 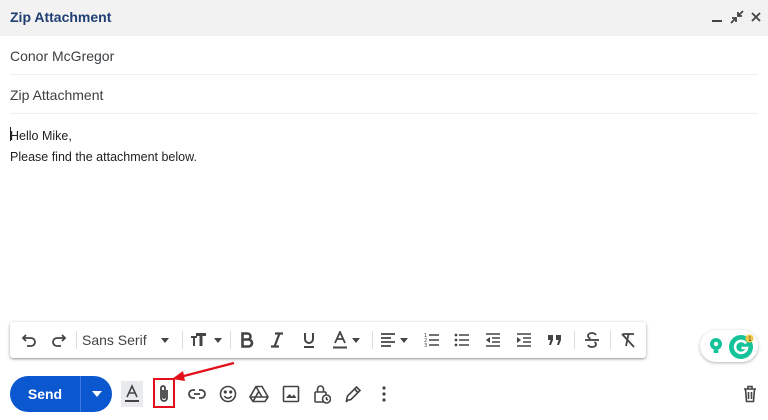 What do you see at coordinates (61, 17) in the screenshot?
I see `compose-title: Zip Attachment` at bounding box center [61, 17].